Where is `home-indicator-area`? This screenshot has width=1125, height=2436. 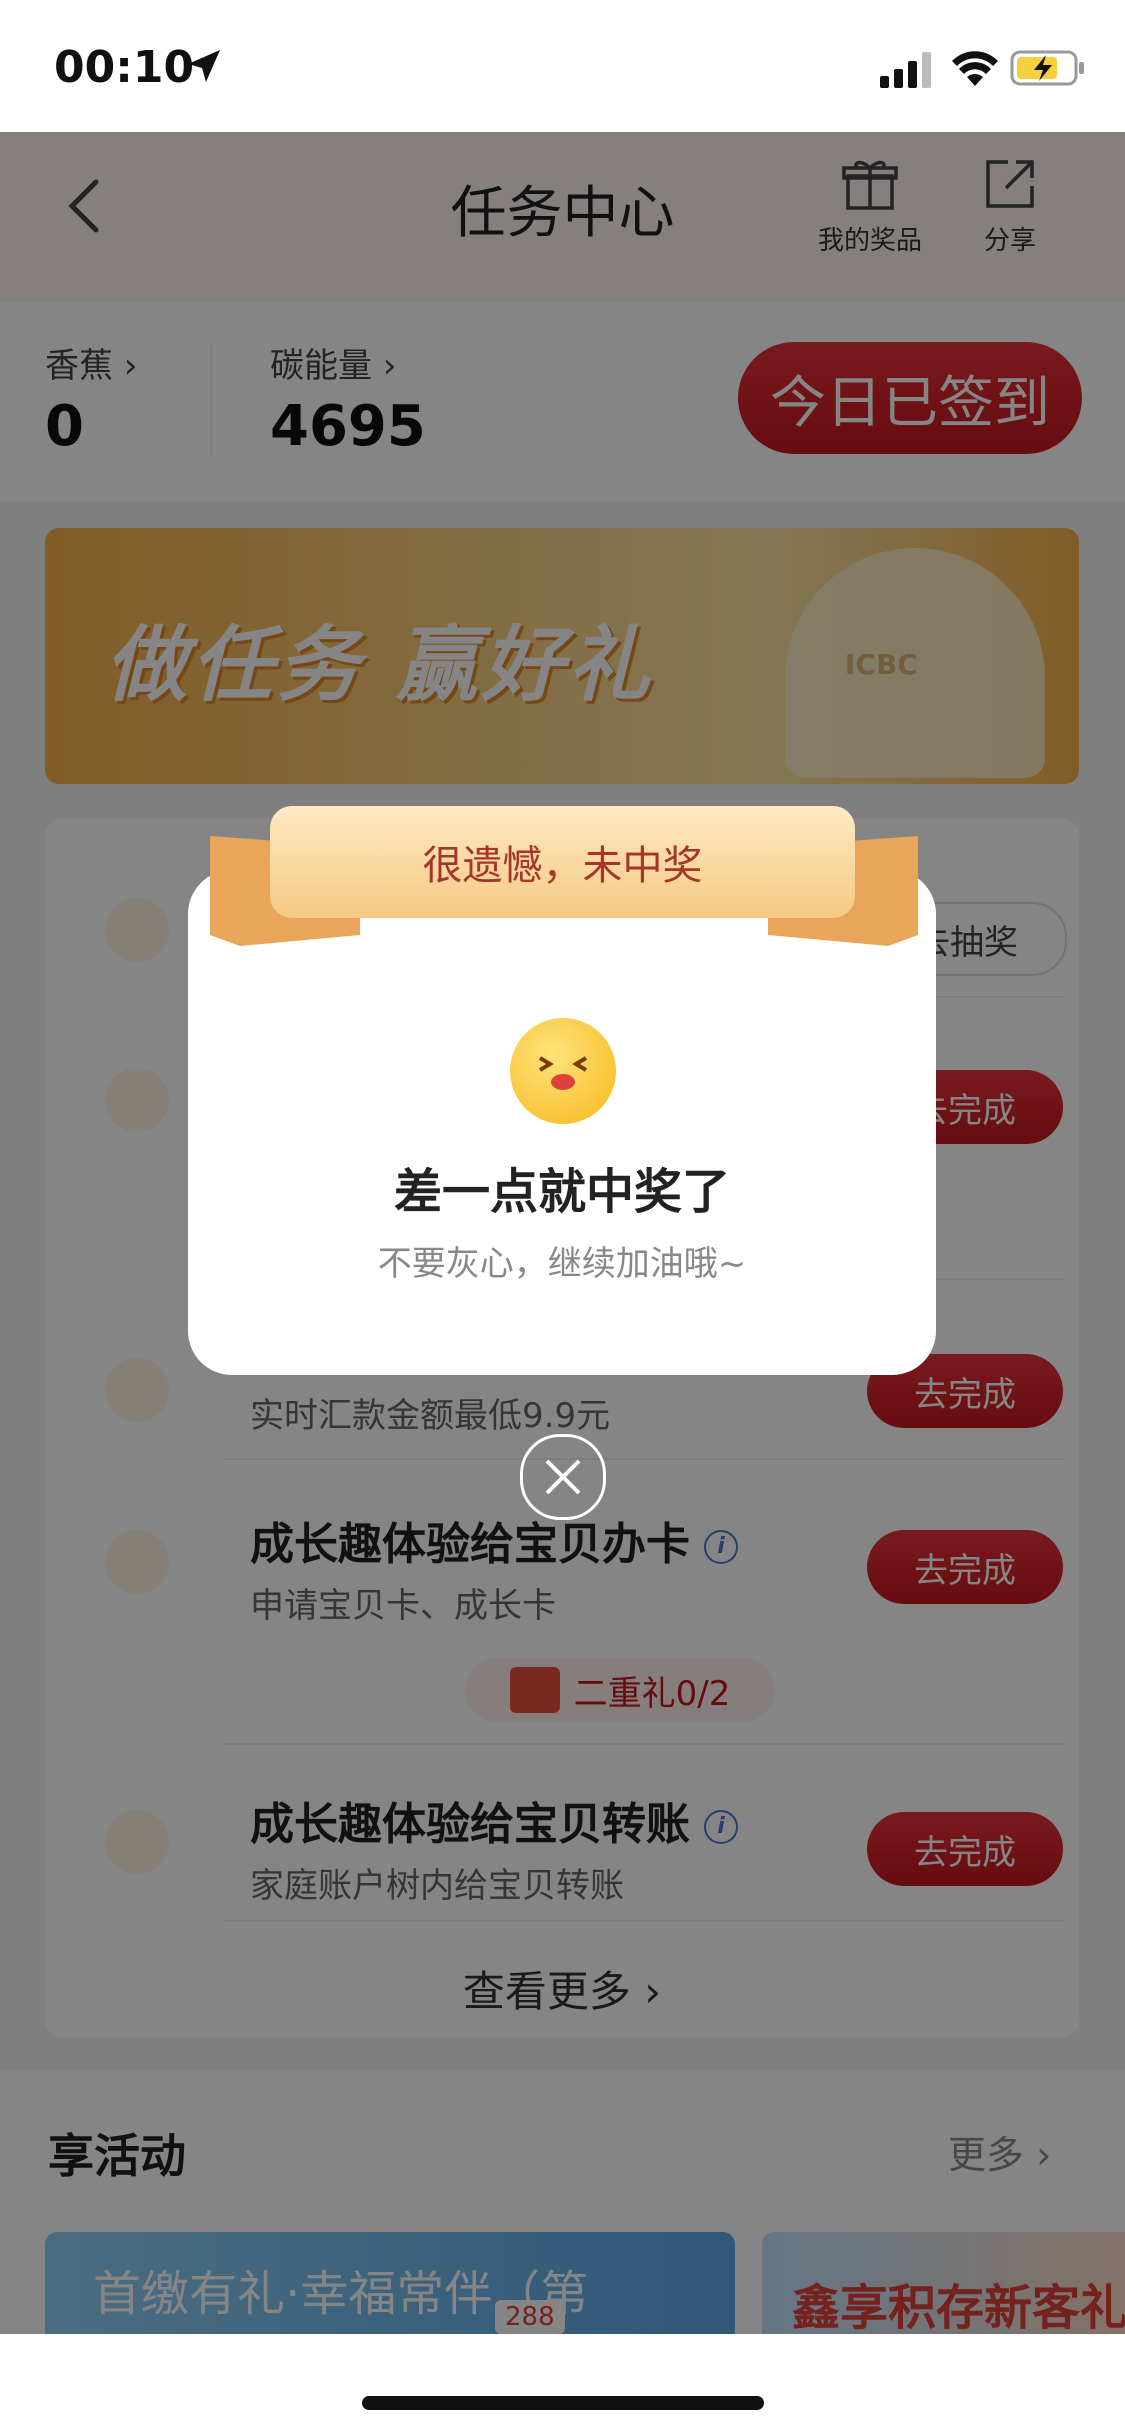 home-indicator-area is located at coordinates (562, 2385).